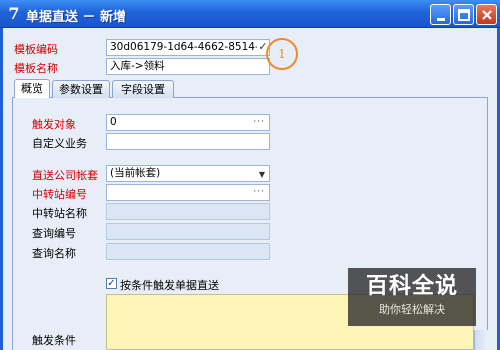  What do you see at coordinates (59, 194) in the screenshot?
I see `transit-code-label: 中转站编号` at bounding box center [59, 194].